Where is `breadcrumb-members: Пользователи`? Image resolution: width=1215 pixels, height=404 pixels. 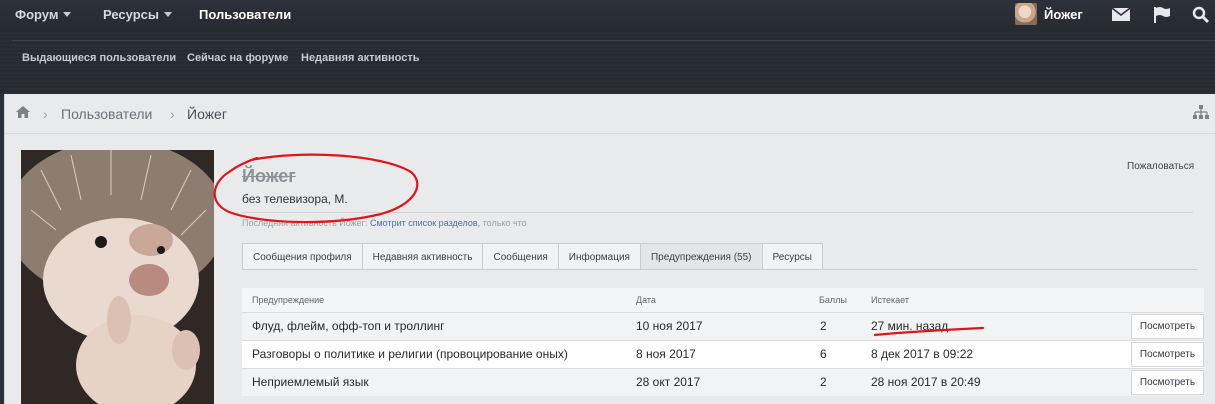 breadcrumb-members: Пользователи is located at coordinates (106, 114).